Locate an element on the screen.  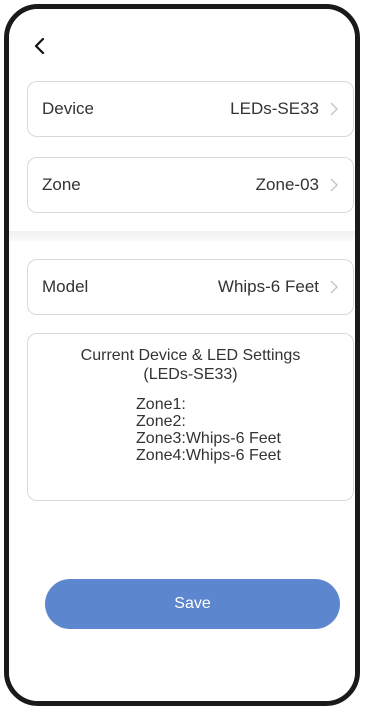
device-label: Device is located at coordinates (68, 108).